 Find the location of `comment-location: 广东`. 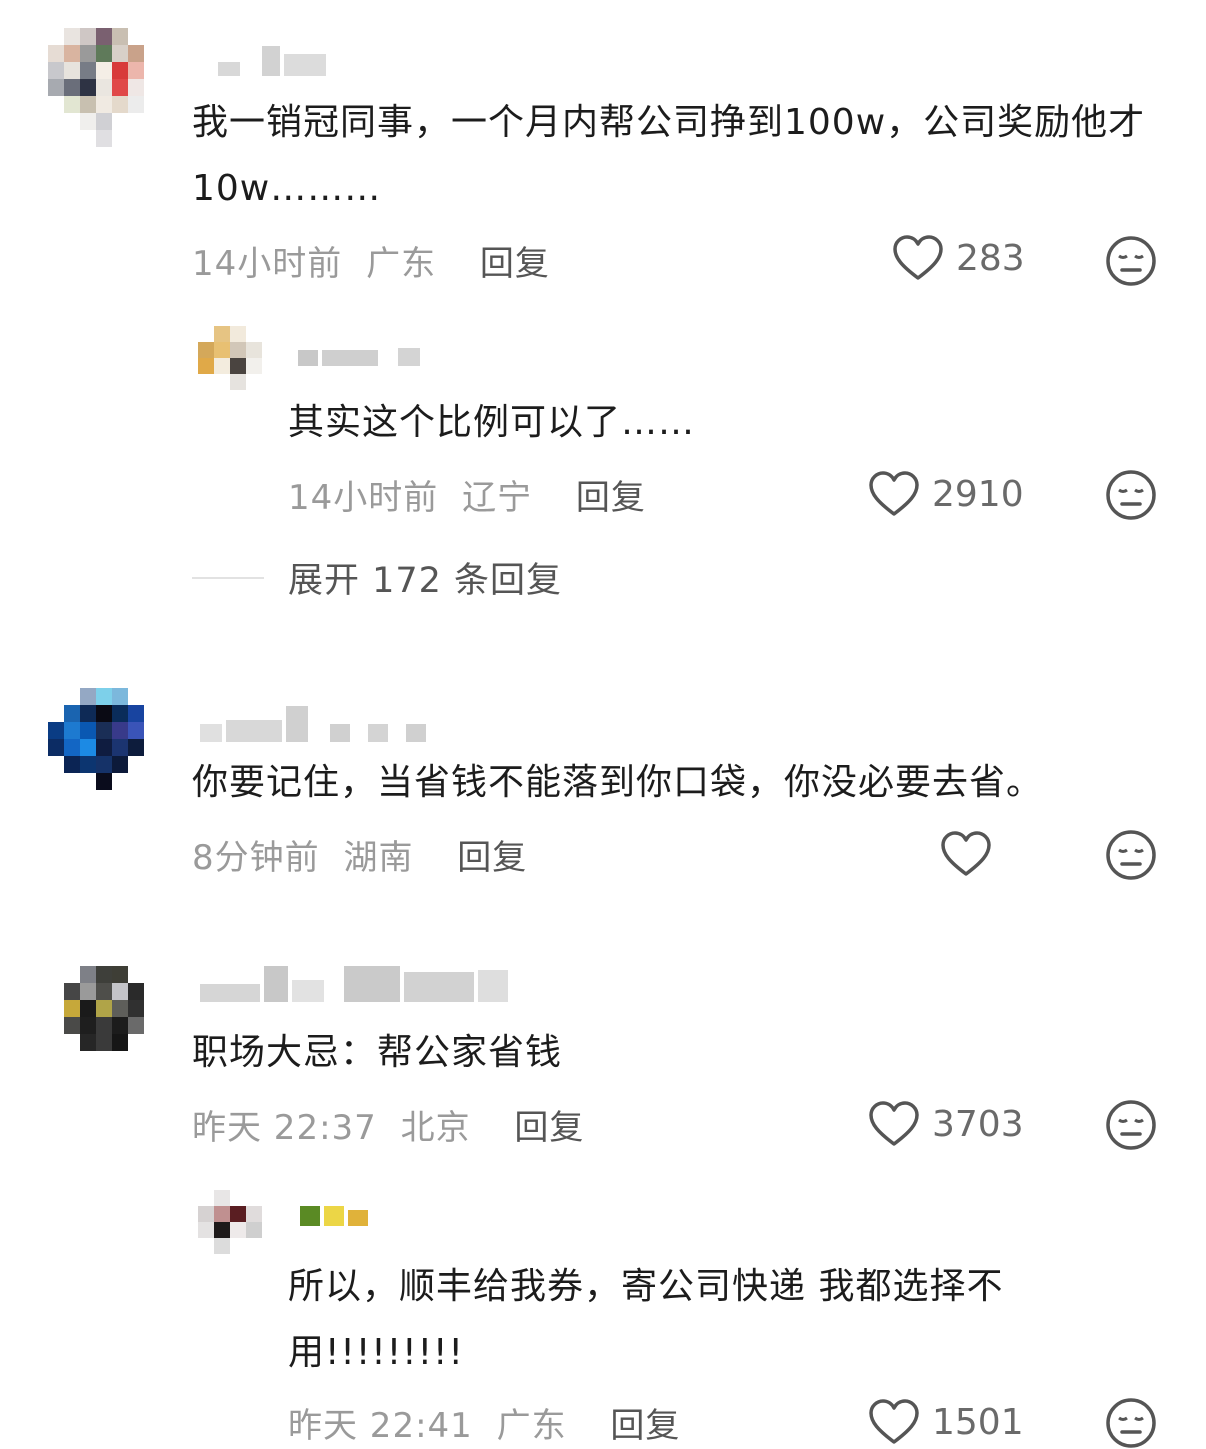

comment-location: 广东 is located at coordinates (401, 264).